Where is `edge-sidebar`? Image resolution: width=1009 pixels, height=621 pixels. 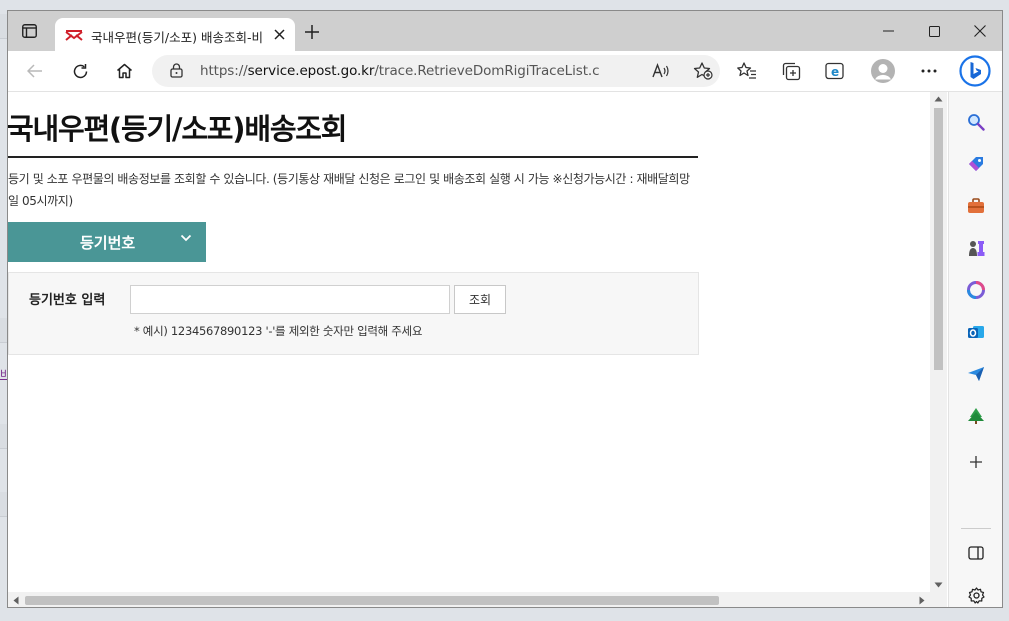 edge-sidebar is located at coordinates (975, 349).